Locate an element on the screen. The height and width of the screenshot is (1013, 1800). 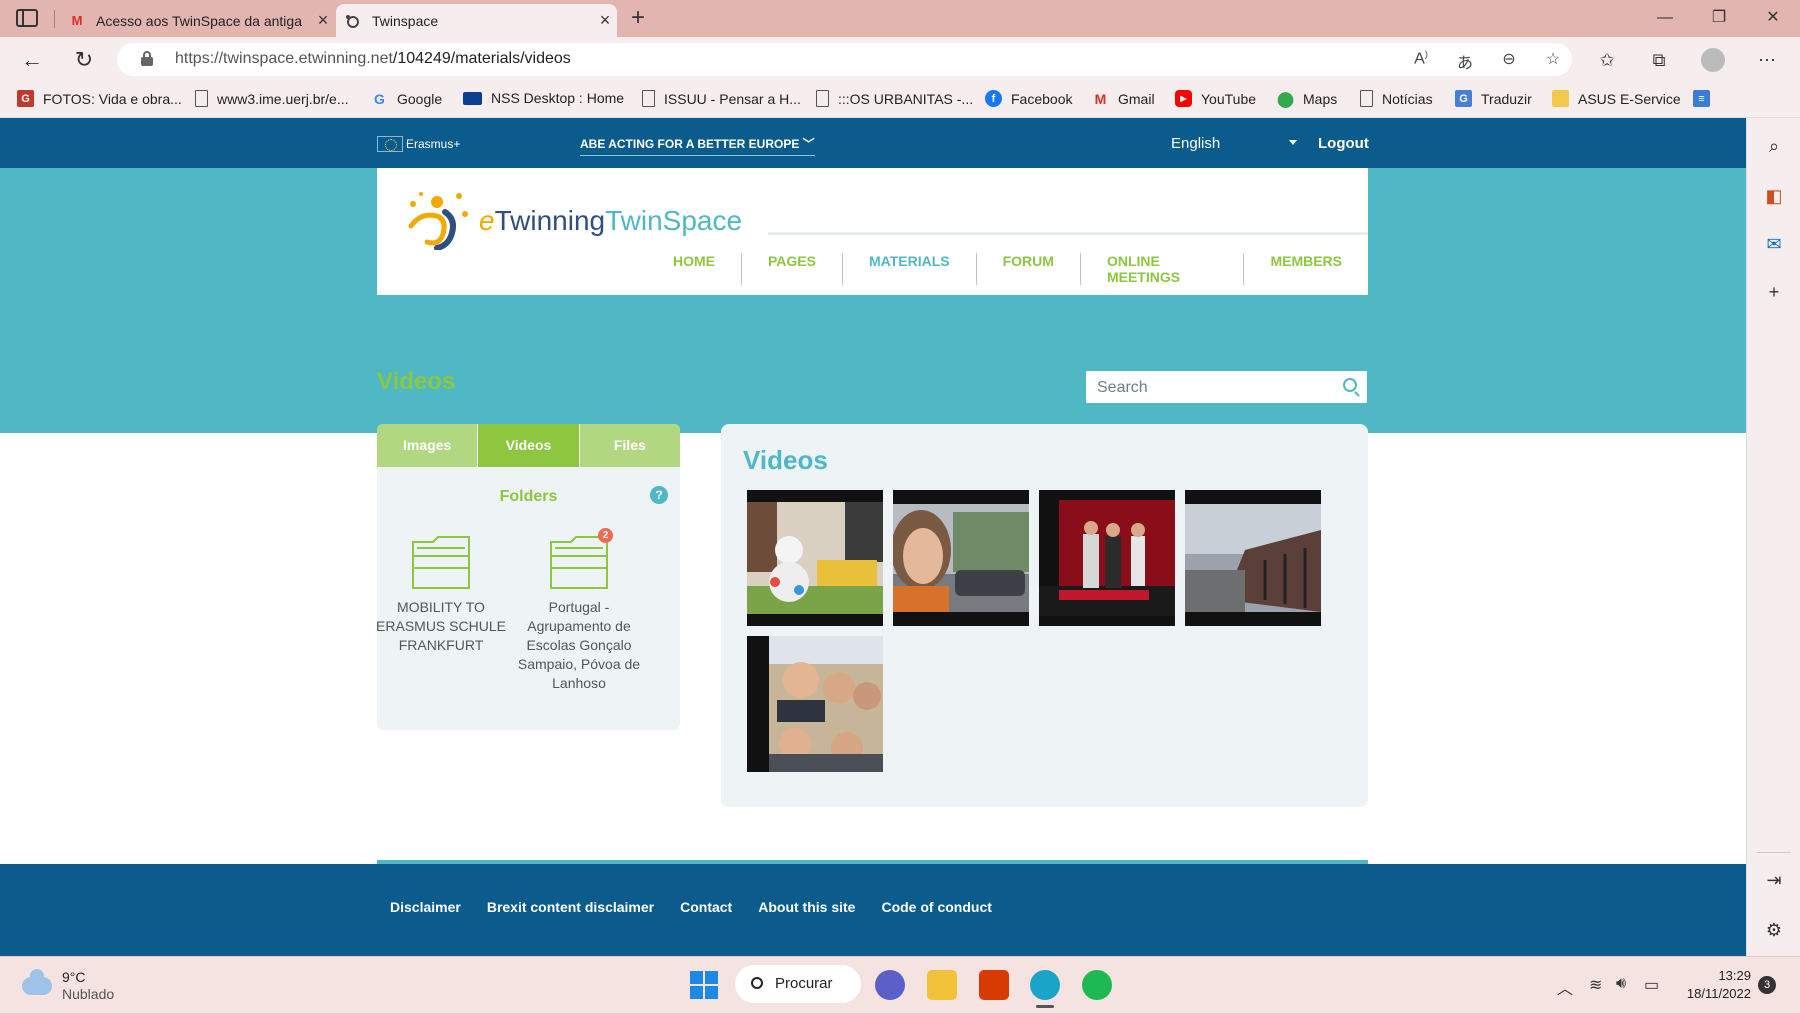
tab-images: Images is located at coordinates (428, 445).